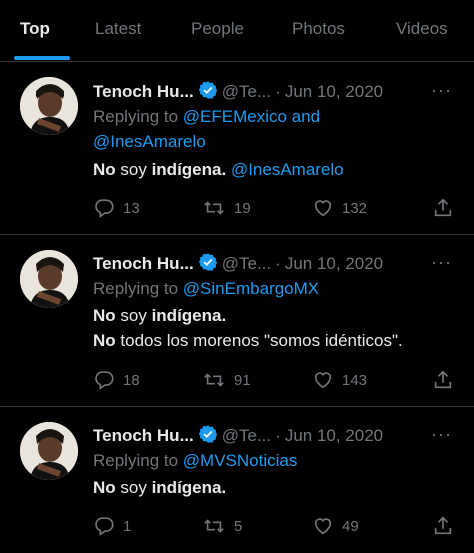 This screenshot has width=474, height=553. What do you see at coordinates (339, 380) in the screenshot?
I see `like-button: 143` at bounding box center [339, 380].